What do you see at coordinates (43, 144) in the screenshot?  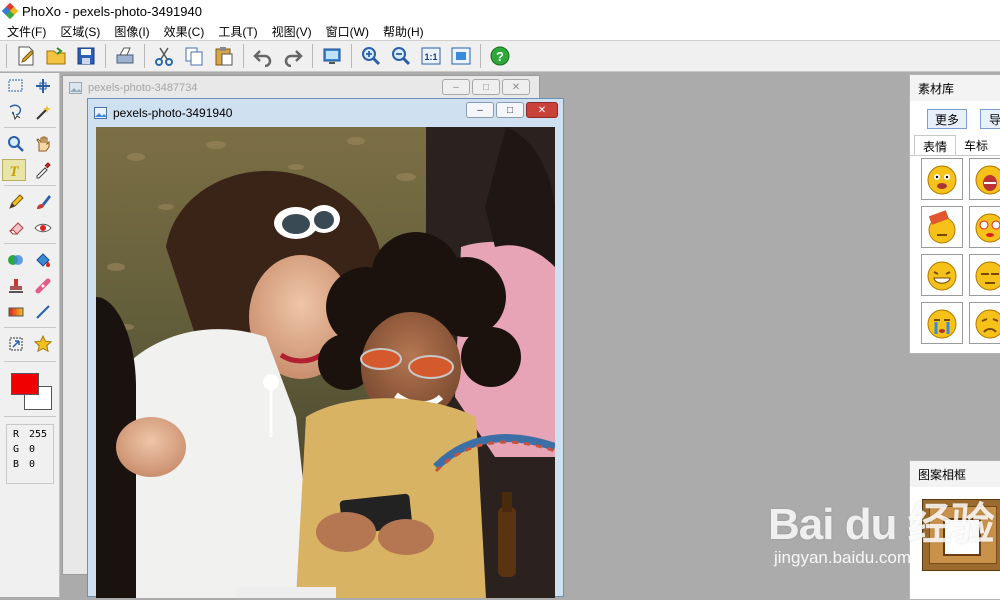 I see `hand-pan-icon` at bounding box center [43, 144].